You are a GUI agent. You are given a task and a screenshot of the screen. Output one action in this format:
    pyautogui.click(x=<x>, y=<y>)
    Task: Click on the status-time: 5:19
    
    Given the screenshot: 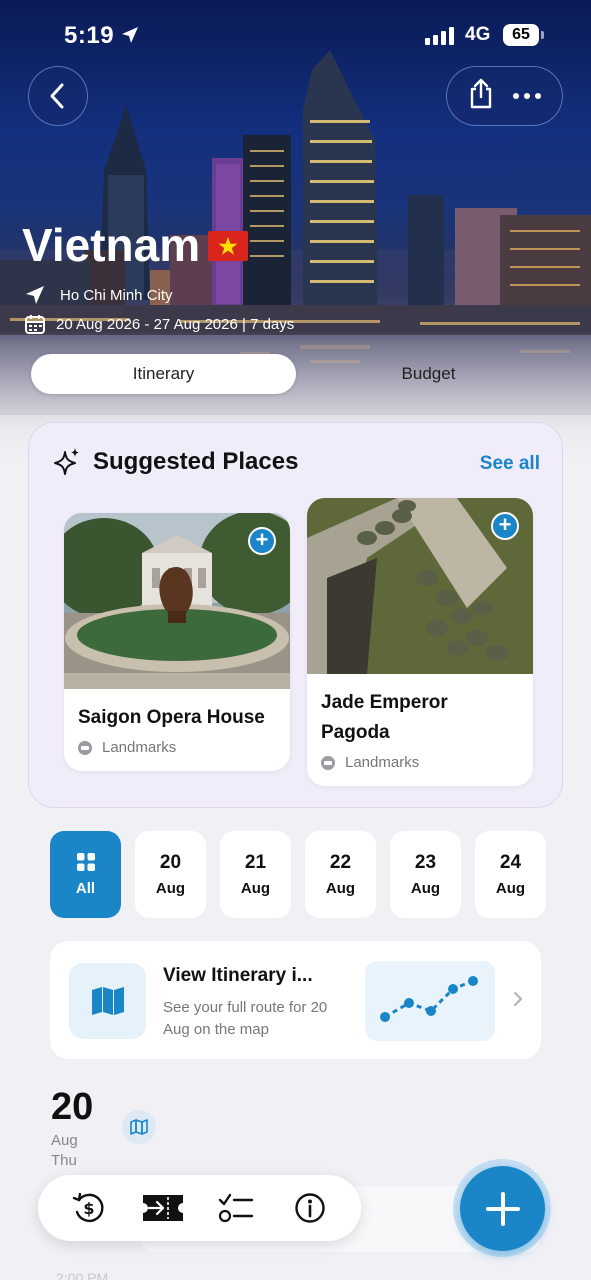 What is the action you would take?
    pyautogui.click(x=89, y=35)
    